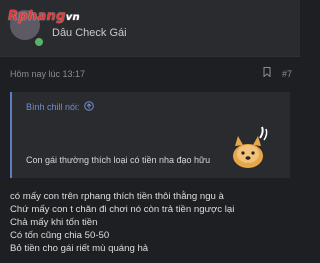 Image resolution: width=320 pixels, height=263 pixels. I want to click on post-number: #7, so click(287, 74).